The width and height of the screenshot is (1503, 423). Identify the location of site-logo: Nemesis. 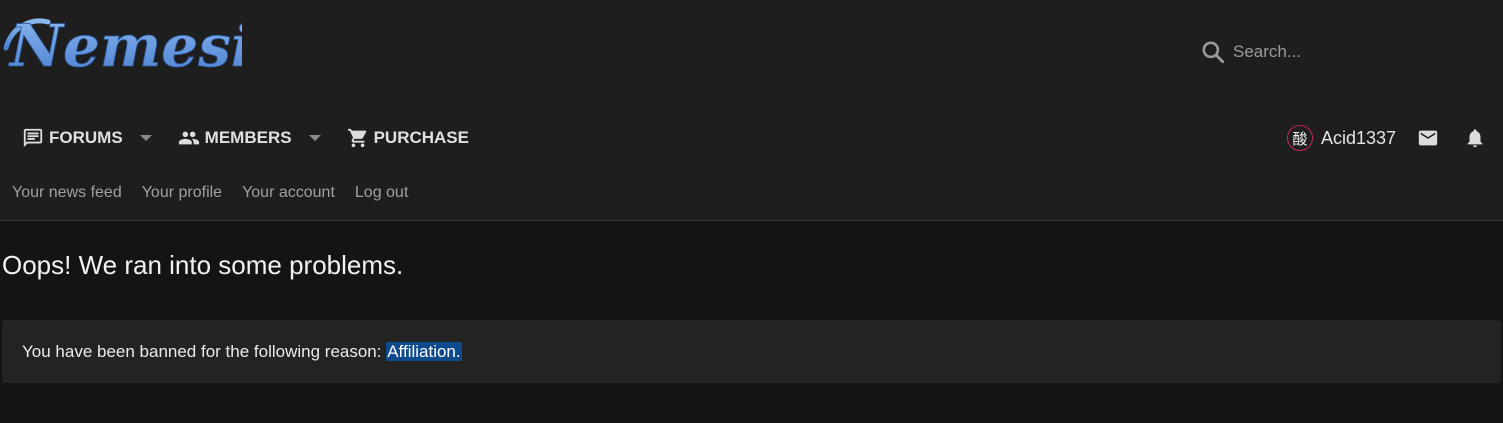
(144, 48).